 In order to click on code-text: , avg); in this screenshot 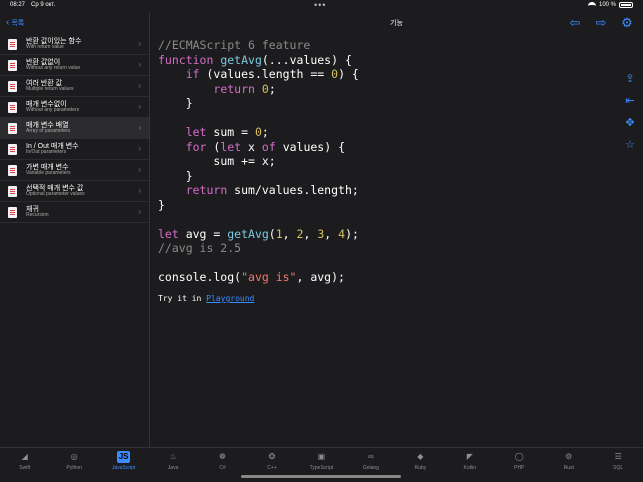, I will do `click(320, 277)`.